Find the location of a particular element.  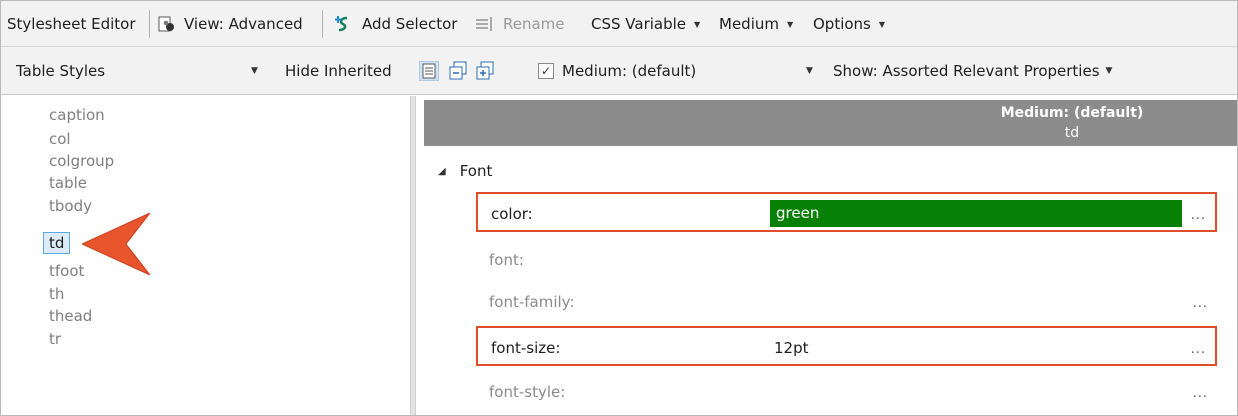

add-selector-button: Add Selector is located at coordinates (396, 24).